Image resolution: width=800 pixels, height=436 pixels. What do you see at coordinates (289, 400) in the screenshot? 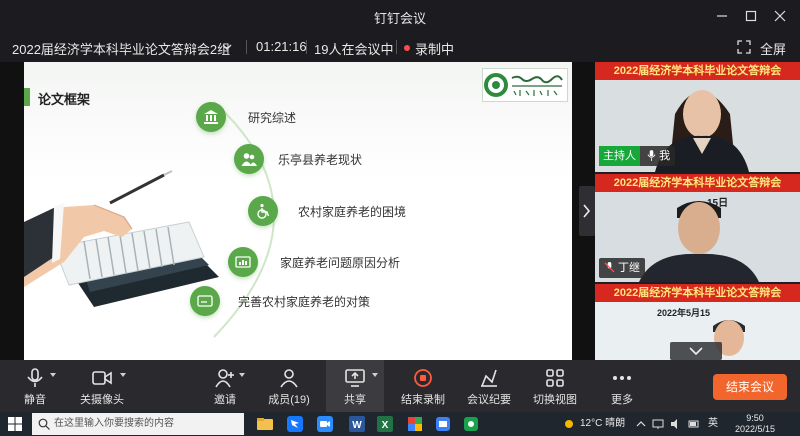
I see `toolbar-label: 成员(19)` at bounding box center [289, 400].